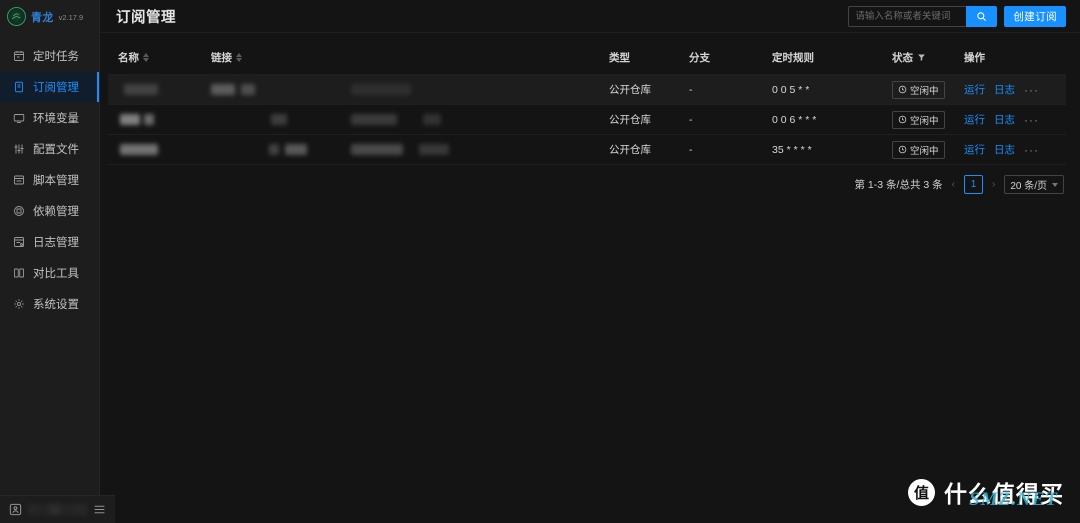 This screenshot has height=523, width=1080. What do you see at coordinates (902, 149) in the screenshot?
I see `clock-icon` at bounding box center [902, 149].